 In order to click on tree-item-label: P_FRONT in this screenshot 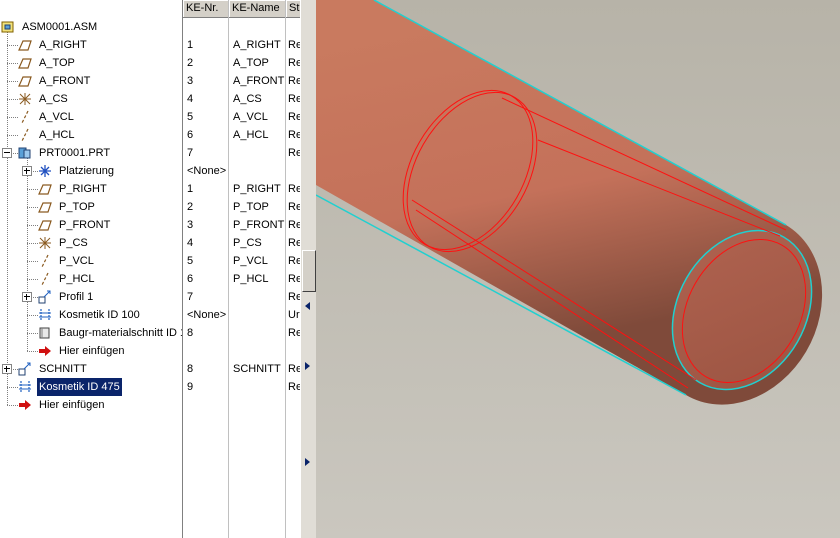, I will do `click(85, 225)`.